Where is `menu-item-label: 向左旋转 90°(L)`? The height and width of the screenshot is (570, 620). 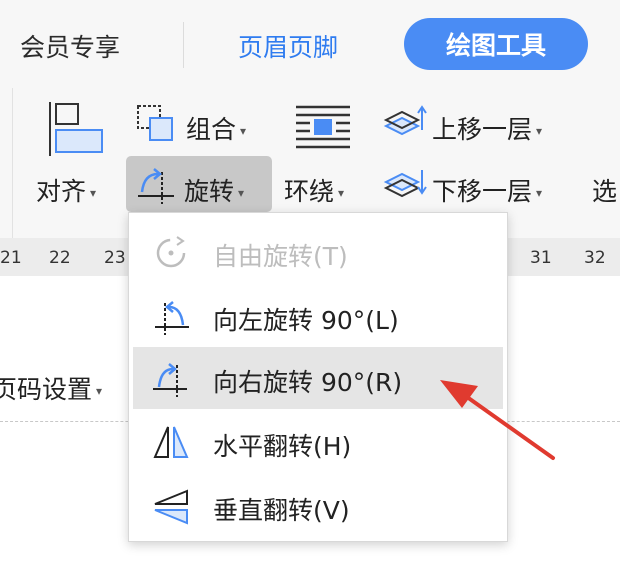
menu-item-label: 向左旋转 90°(L) is located at coordinates (306, 320).